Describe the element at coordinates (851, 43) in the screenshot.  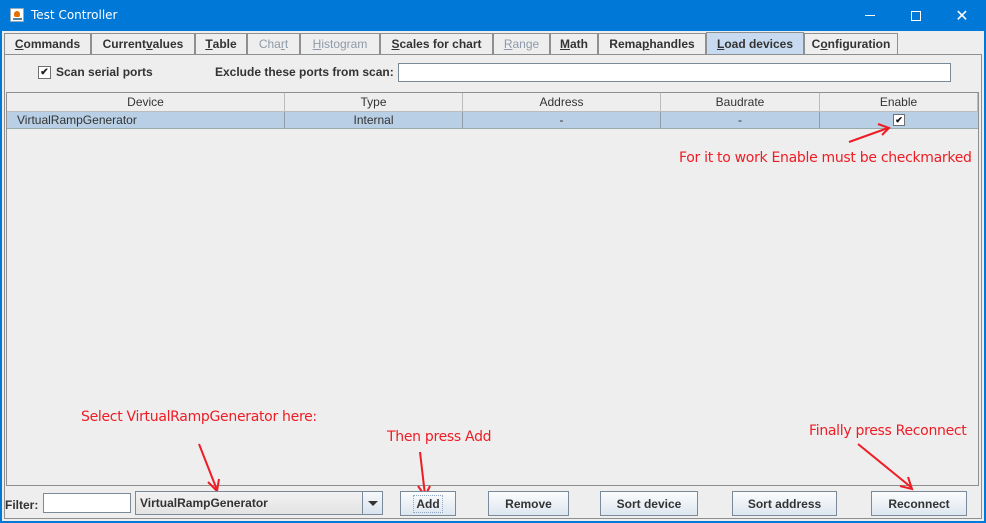
I see `tab-configuration: Co nfiguration` at that location.